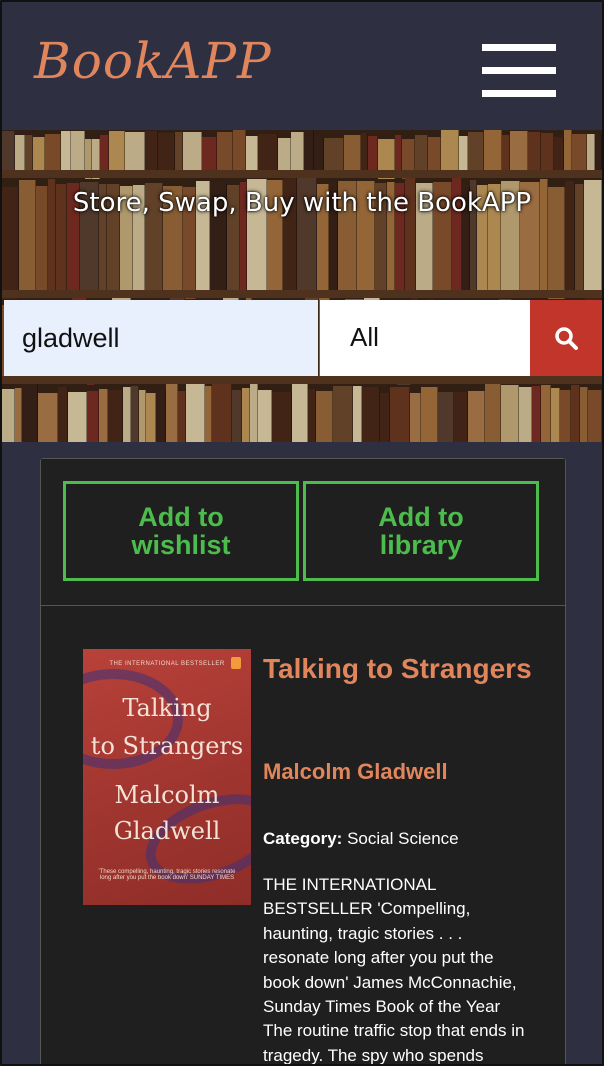 The image size is (604, 1066). I want to click on add-to-library-button: Add to library, so click(421, 531).